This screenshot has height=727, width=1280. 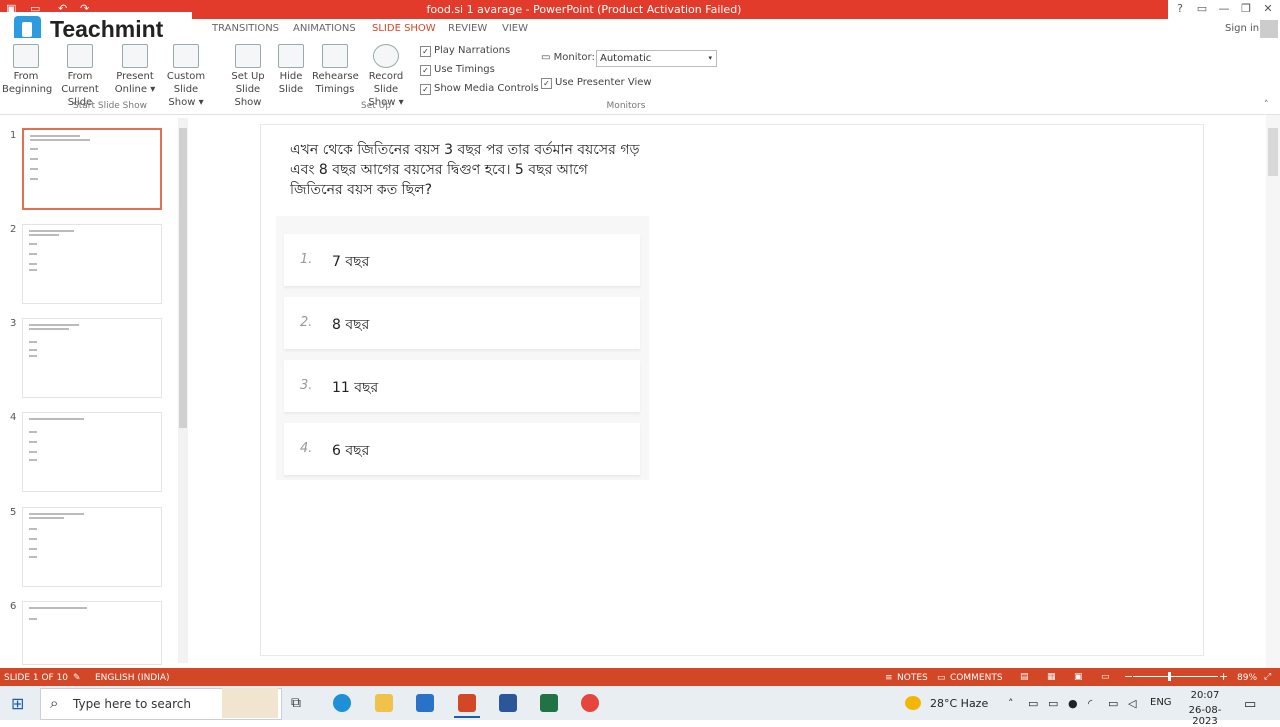 What do you see at coordinates (26, 56) in the screenshot?
I see `slideshow-start-icon` at bounding box center [26, 56].